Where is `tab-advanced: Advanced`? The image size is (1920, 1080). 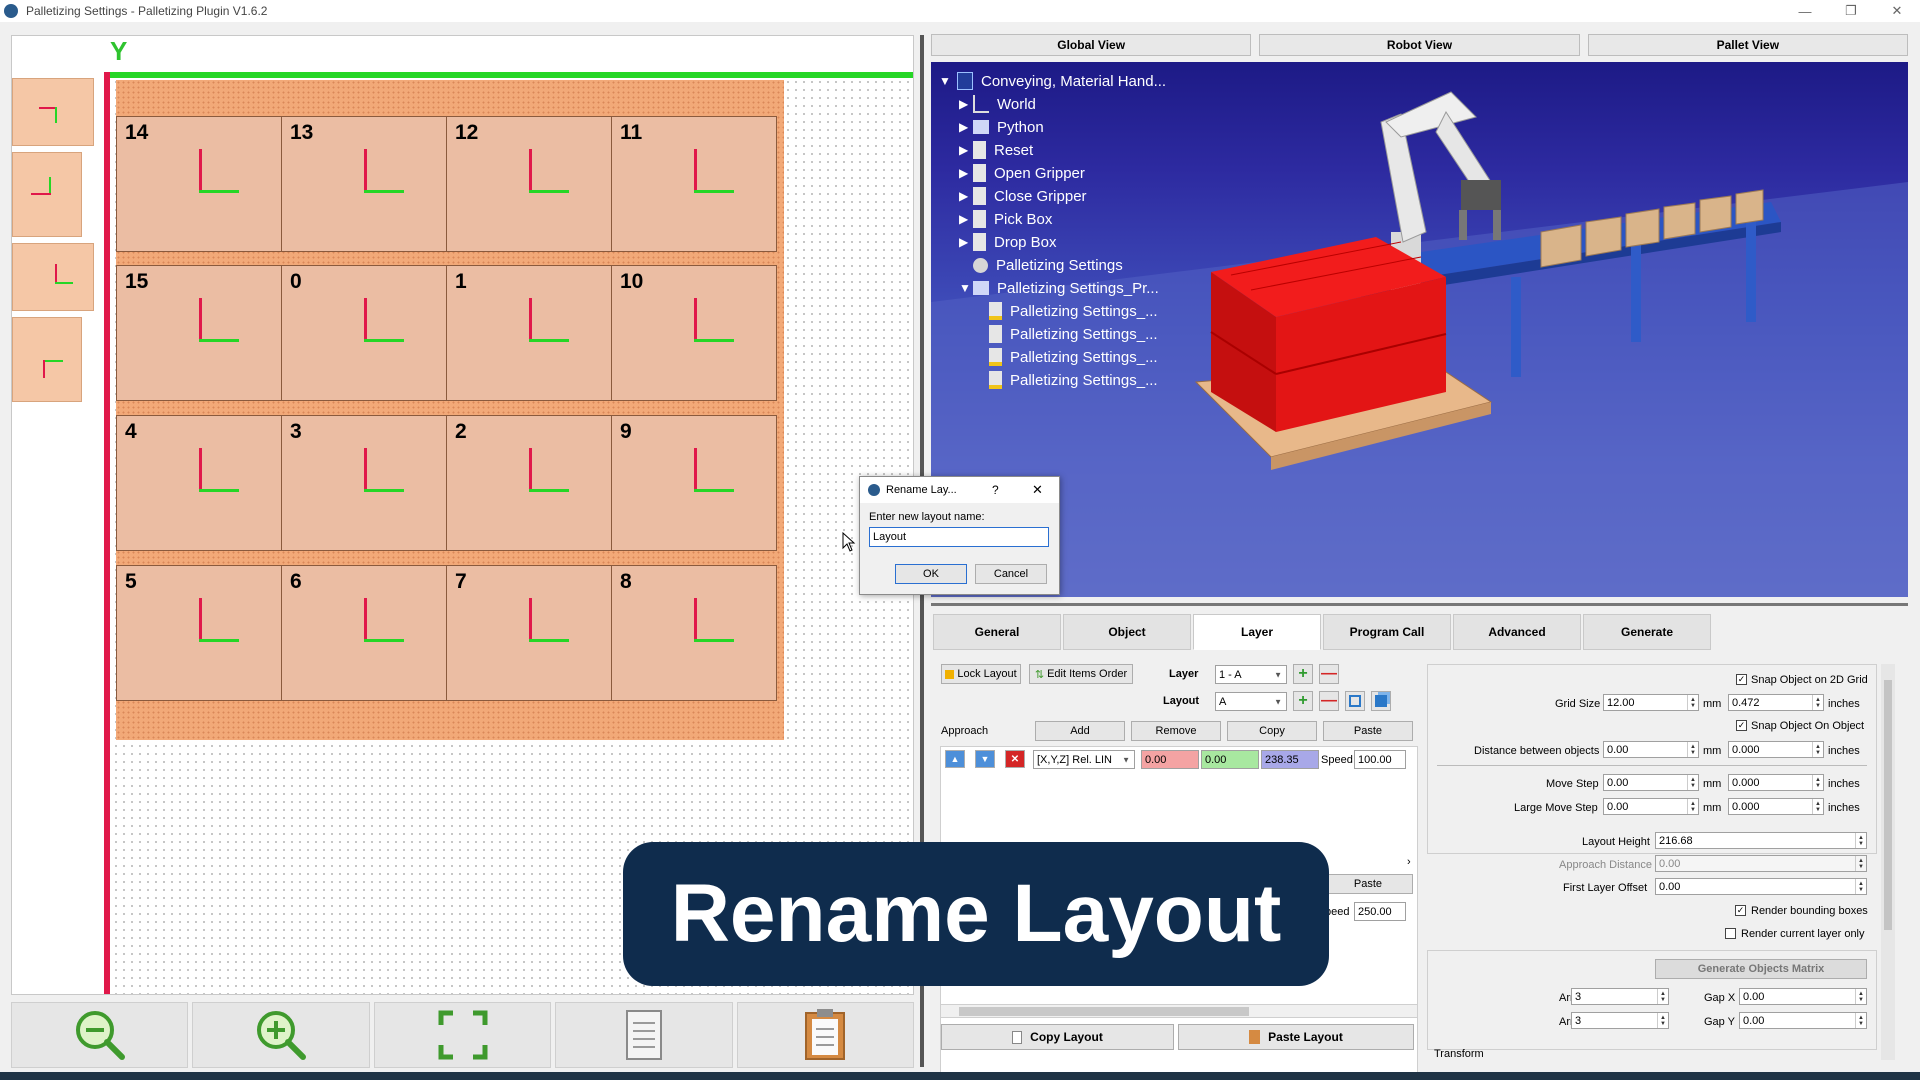
tab-advanced: Advanced is located at coordinates (1517, 632).